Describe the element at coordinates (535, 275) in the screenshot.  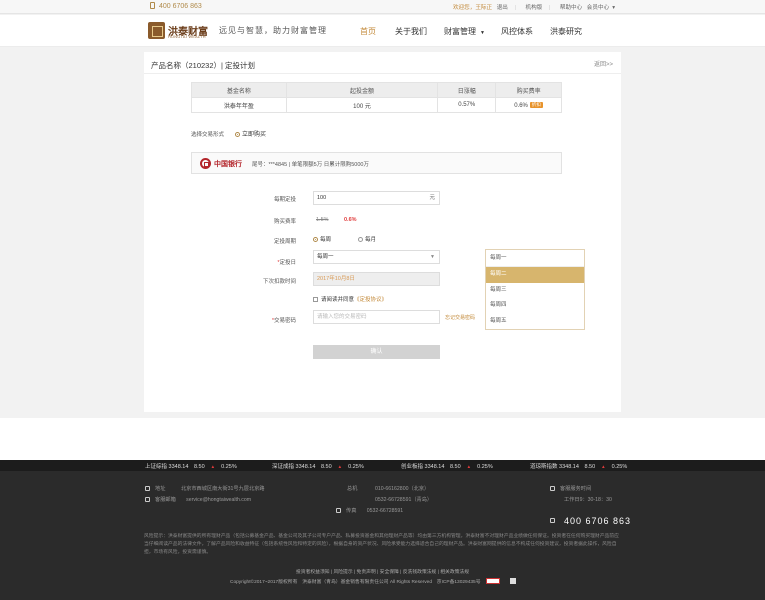
I see `dropdown-option-selected: 每周二` at that location.